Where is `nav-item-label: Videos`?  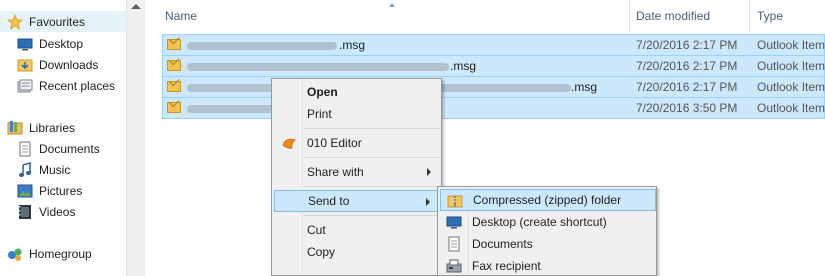 nav-item-label: Videos is located at coordinates (57, 211).